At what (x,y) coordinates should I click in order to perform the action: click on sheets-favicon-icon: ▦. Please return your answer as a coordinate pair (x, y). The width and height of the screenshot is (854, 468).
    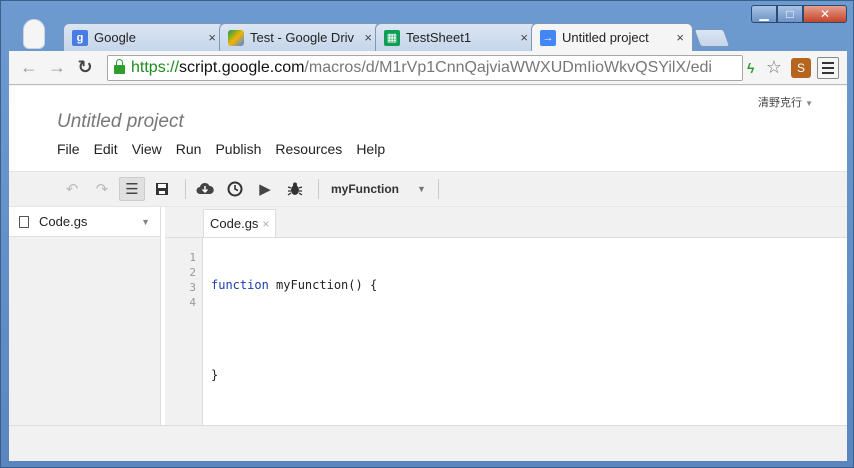
    Looking at the image, I should click on (392, 37).